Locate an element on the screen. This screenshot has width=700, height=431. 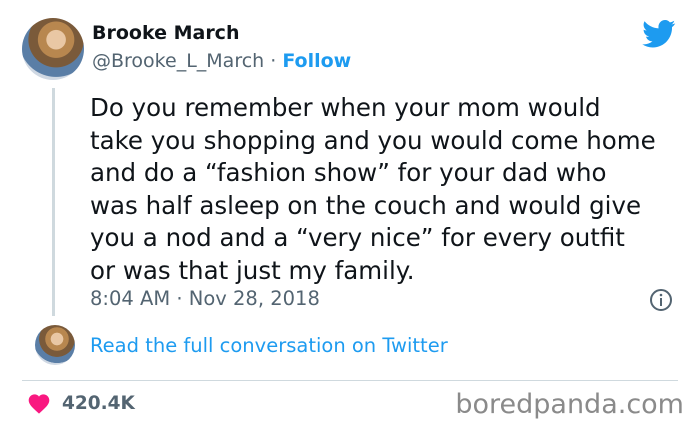
tweet-timestamp: 8:04 AM · Nov 28, 2018 is located at coordinates (205, 298).